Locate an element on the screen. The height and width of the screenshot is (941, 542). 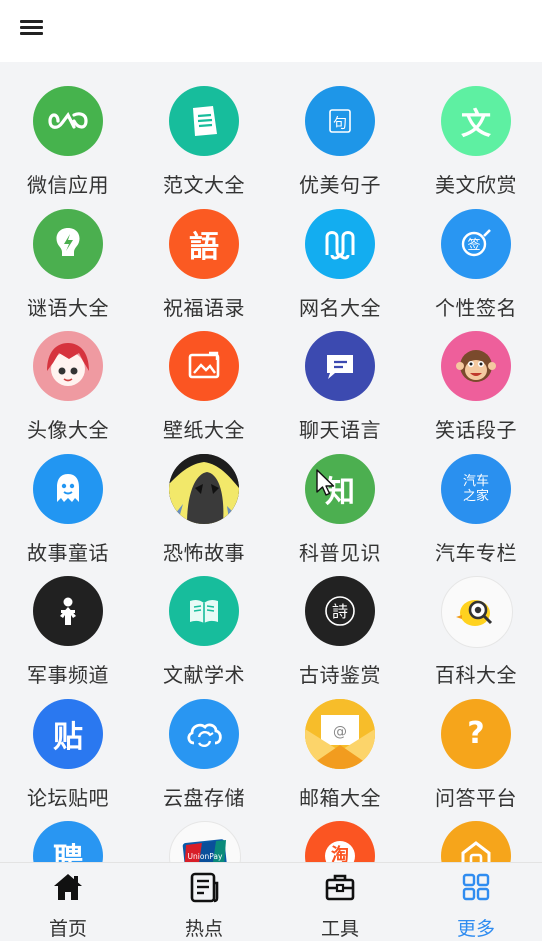
category-tile: 网名大全 is located at coordinates (340, 252).